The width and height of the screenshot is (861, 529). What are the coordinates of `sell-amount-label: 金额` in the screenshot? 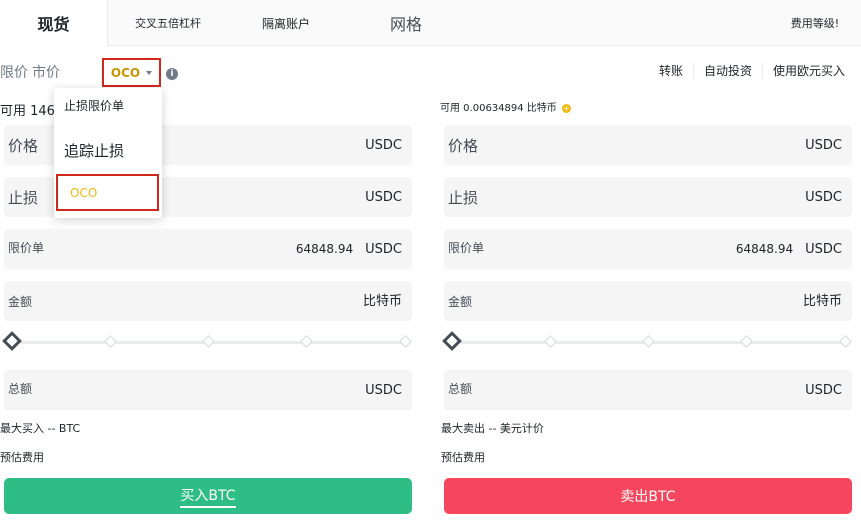 It's located at (460, 301).